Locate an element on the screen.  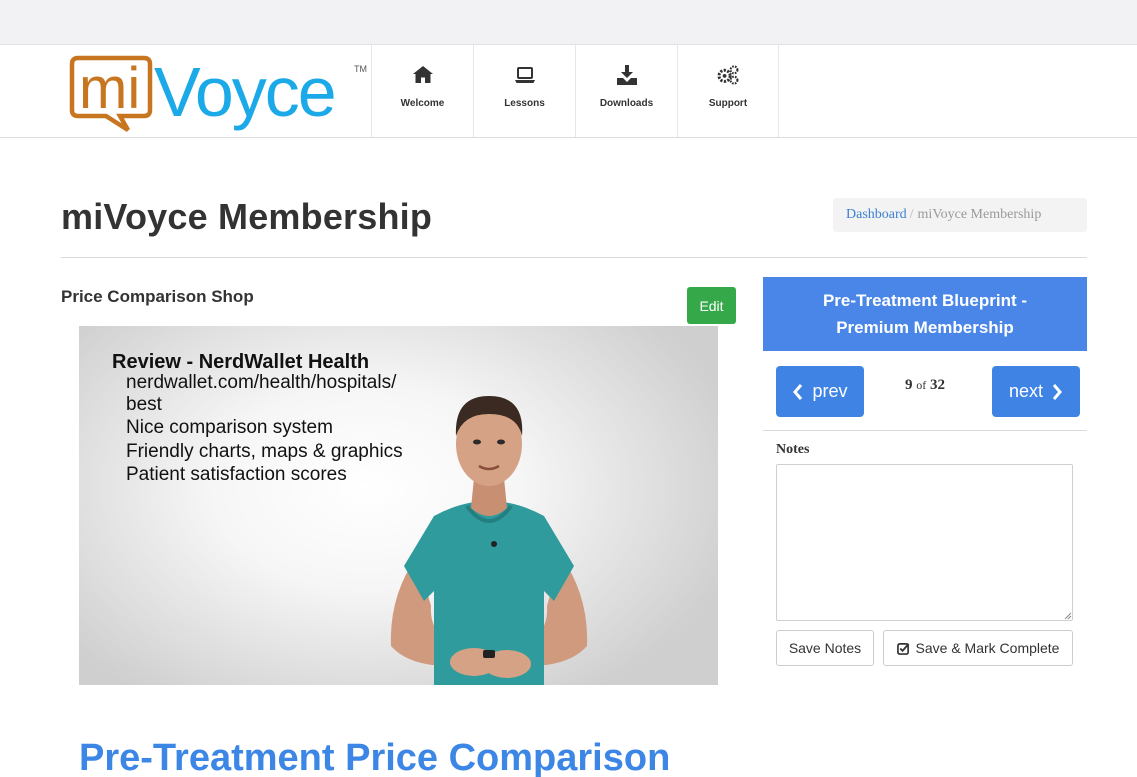
breadcrumb: Dashboard / miVoyce Membership is located at coordinates (960, 215).